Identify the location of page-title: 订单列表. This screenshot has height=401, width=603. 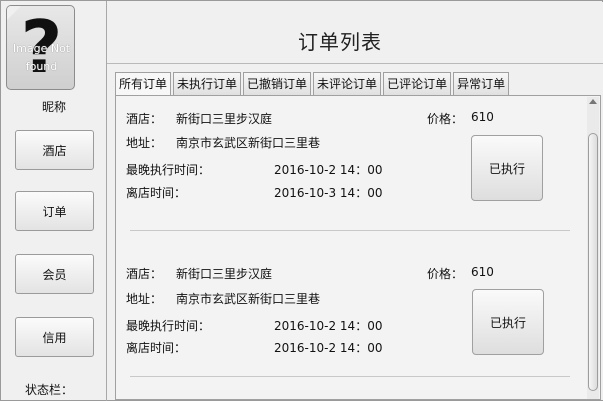
(340, 42).